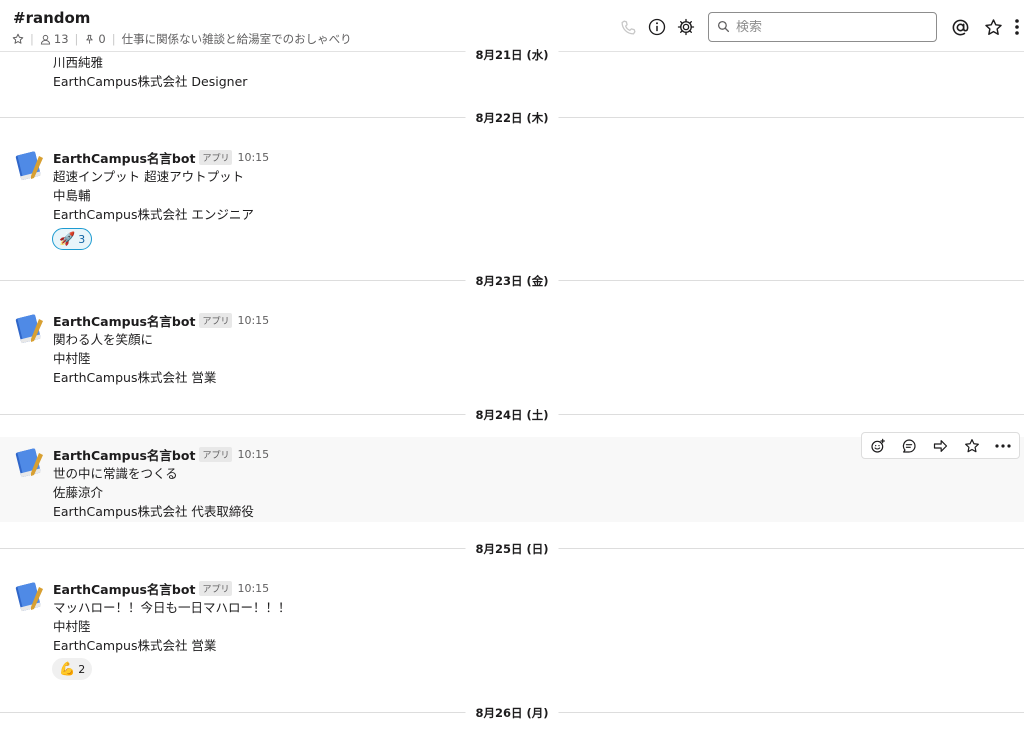 The width and height of the screenshot is (1024, 735). I want to click on thread-icon, so click(909, 445).